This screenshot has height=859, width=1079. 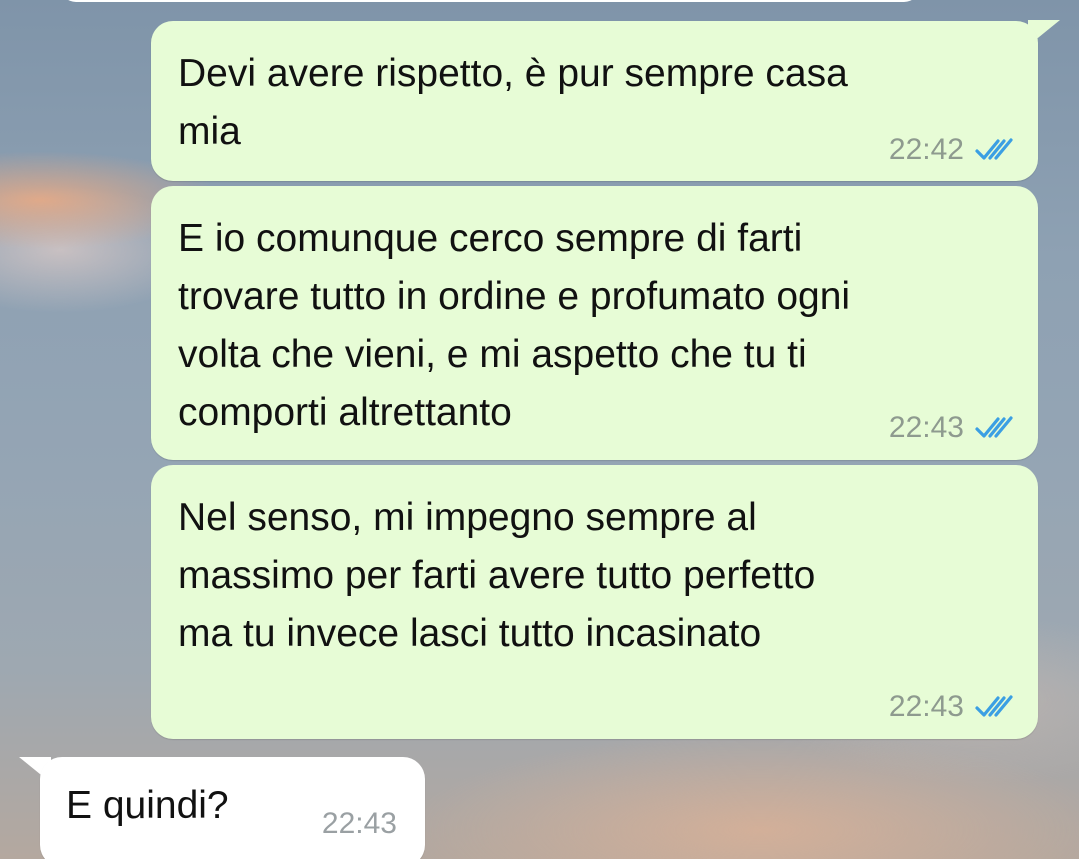 I want to click on message-meta: 22:42, so click(x=952, y=150).